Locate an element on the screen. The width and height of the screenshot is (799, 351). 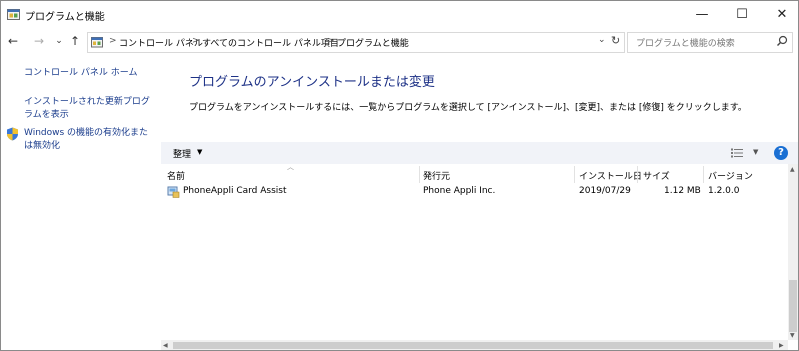
maximize-icon: ☐ is located at coordinates (742, 14).